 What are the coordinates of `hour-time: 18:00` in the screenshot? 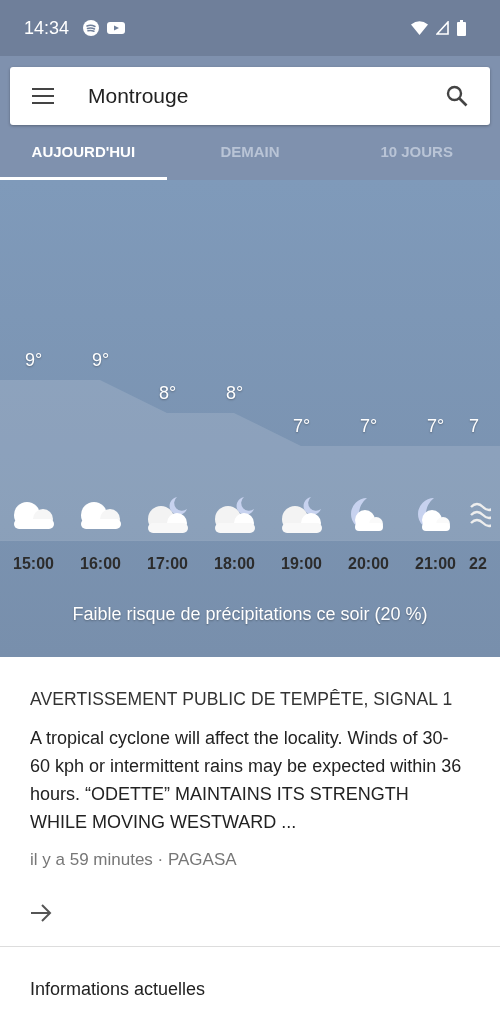 It's located at (234, 563).